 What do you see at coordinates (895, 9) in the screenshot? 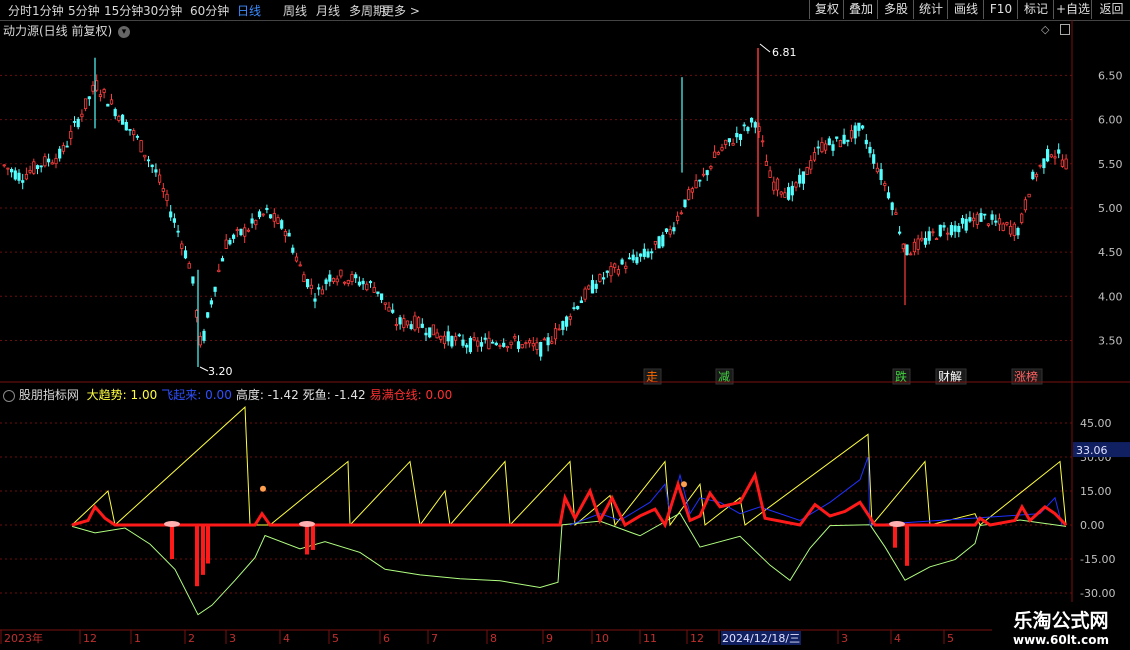
I see `toolbar-button-2: 多股` at bounding box center [895, 9].